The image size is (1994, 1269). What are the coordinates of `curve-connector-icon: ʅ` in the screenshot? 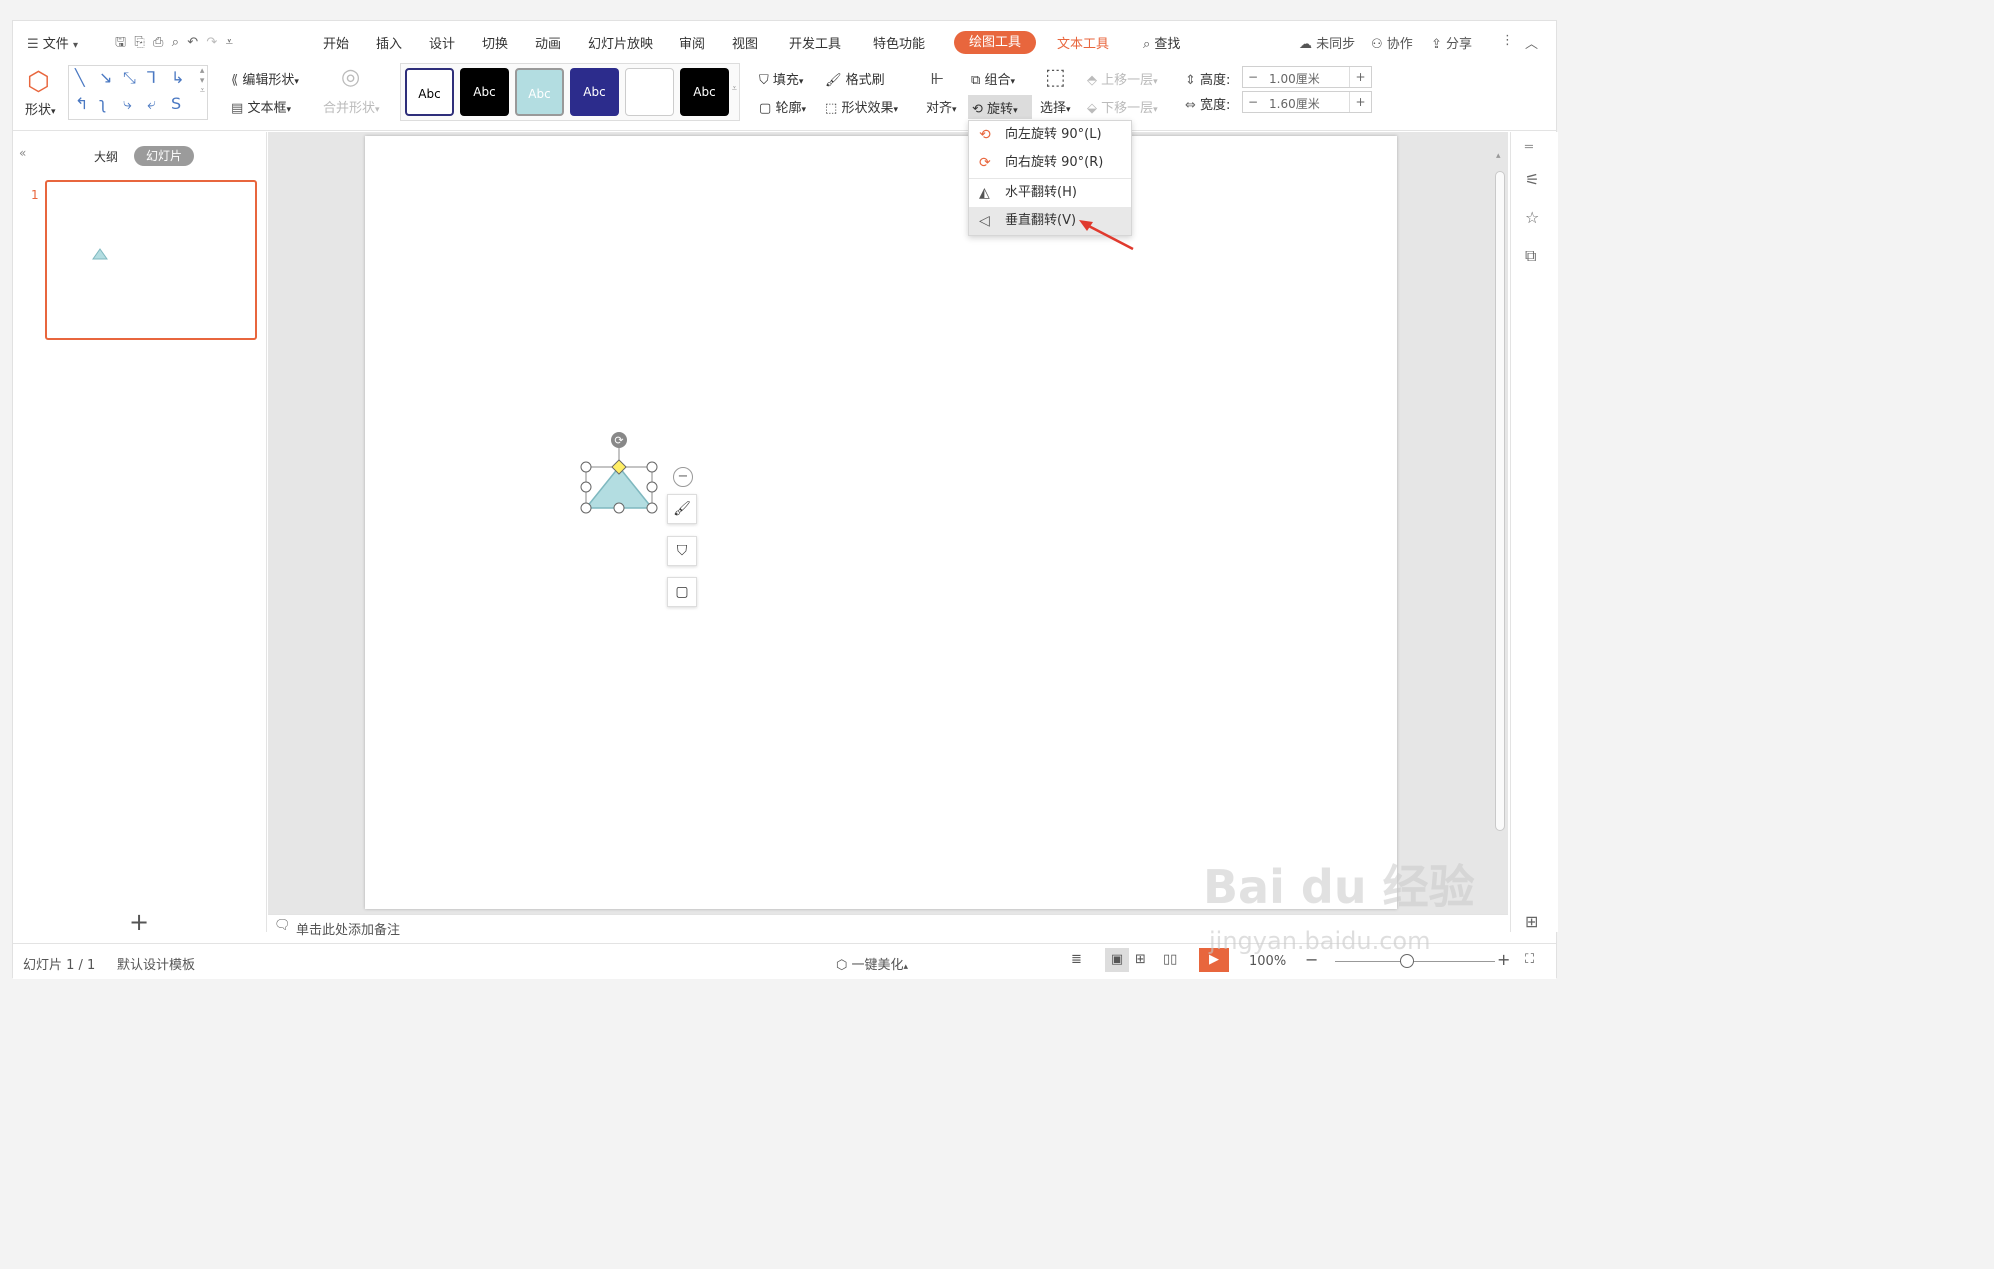 It's located at (102, 103).